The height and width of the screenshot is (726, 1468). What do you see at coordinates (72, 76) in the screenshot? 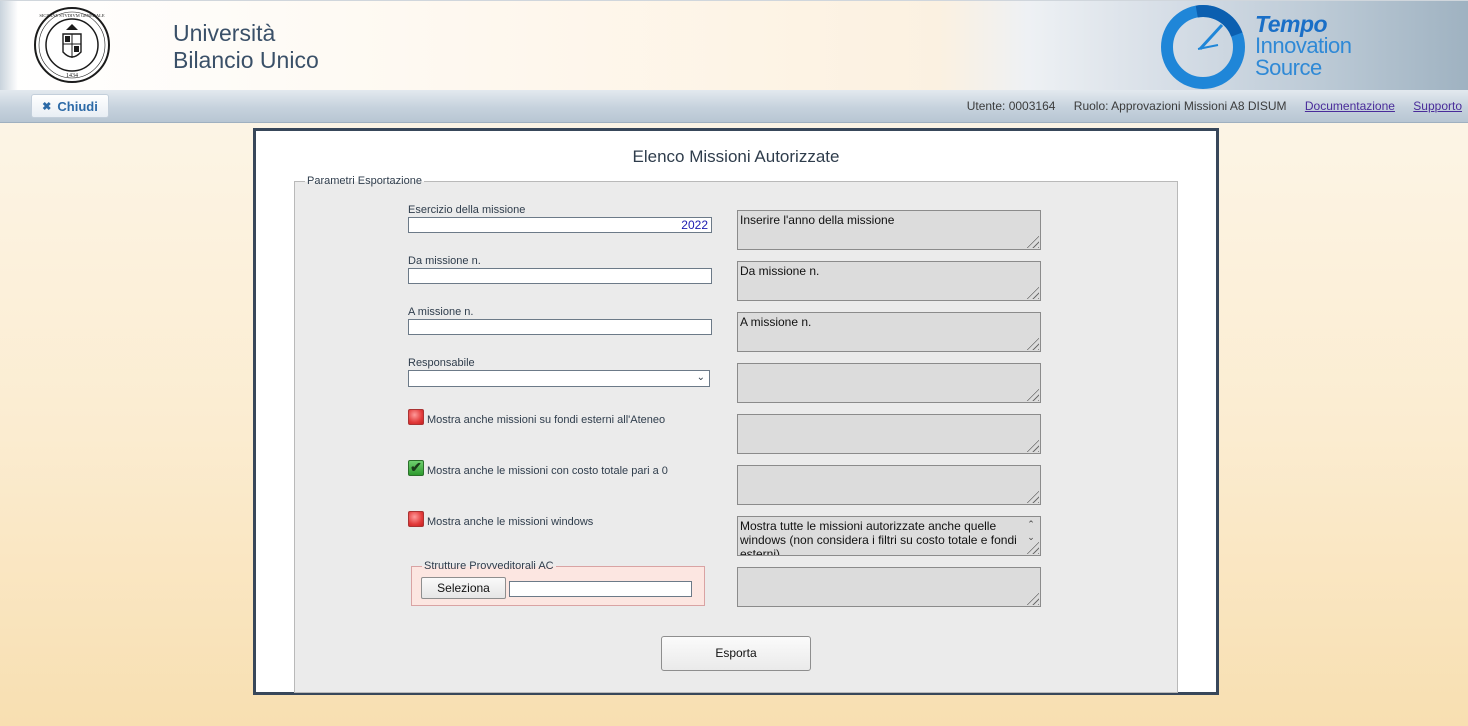
I see `seal-year: 1434` at bounding box center [72, 76].